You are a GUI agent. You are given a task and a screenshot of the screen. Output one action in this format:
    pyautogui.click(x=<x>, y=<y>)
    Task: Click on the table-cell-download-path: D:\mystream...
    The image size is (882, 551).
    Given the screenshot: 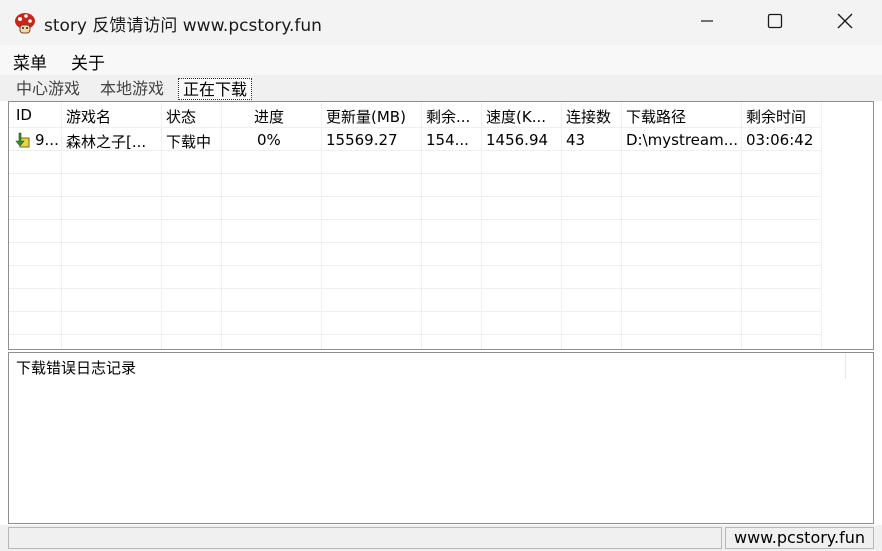 What is the action you would take?
    pyautogui.click(x=683, y=140)
    